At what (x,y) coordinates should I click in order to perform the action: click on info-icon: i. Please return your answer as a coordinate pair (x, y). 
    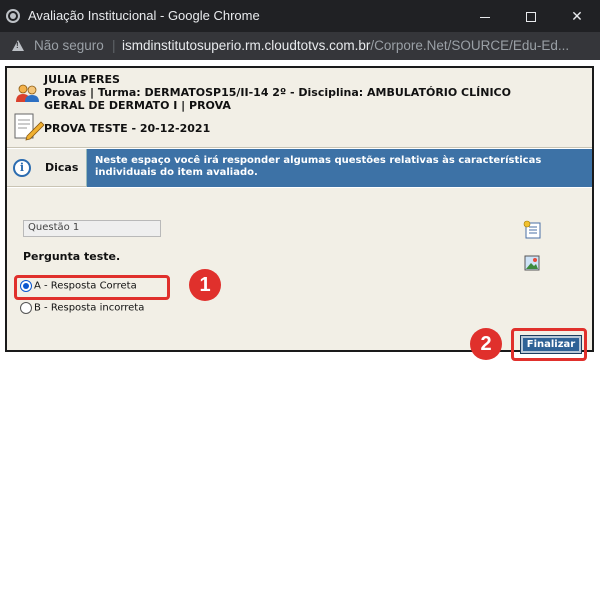
    Looking at the image, I should click on (22, 168).